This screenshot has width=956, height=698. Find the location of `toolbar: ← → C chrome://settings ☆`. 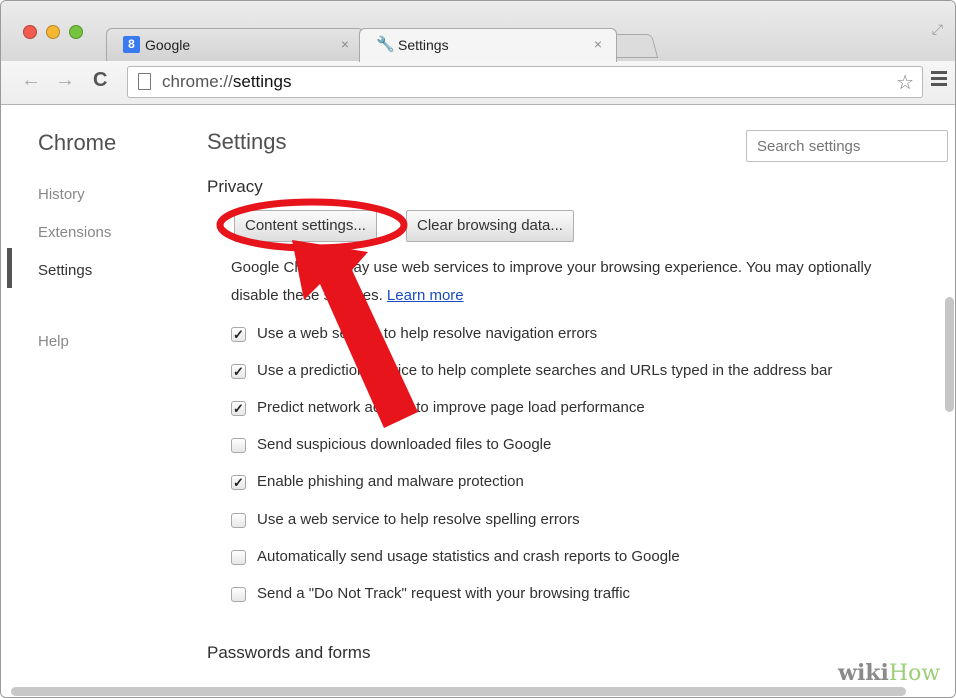

toolbar: ← → C chrome://settings ☆ is located at coordinates (478, 83).